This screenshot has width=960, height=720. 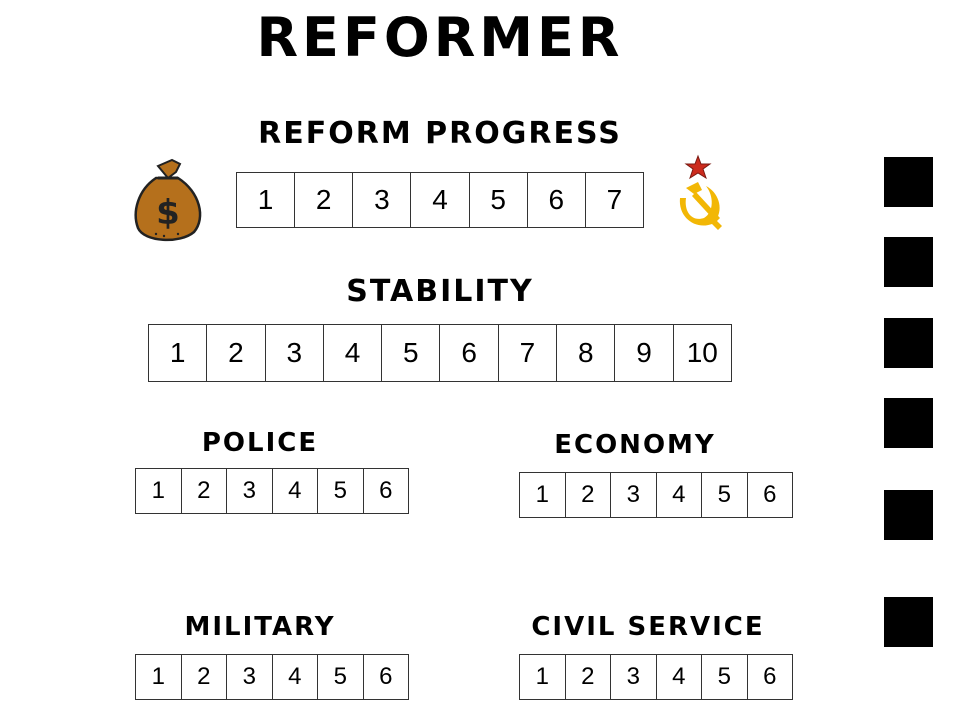 What do you see at coordinates (260, 443) in the screenshot?
I see `police-heading: Police` at bounding box center [260, 443].